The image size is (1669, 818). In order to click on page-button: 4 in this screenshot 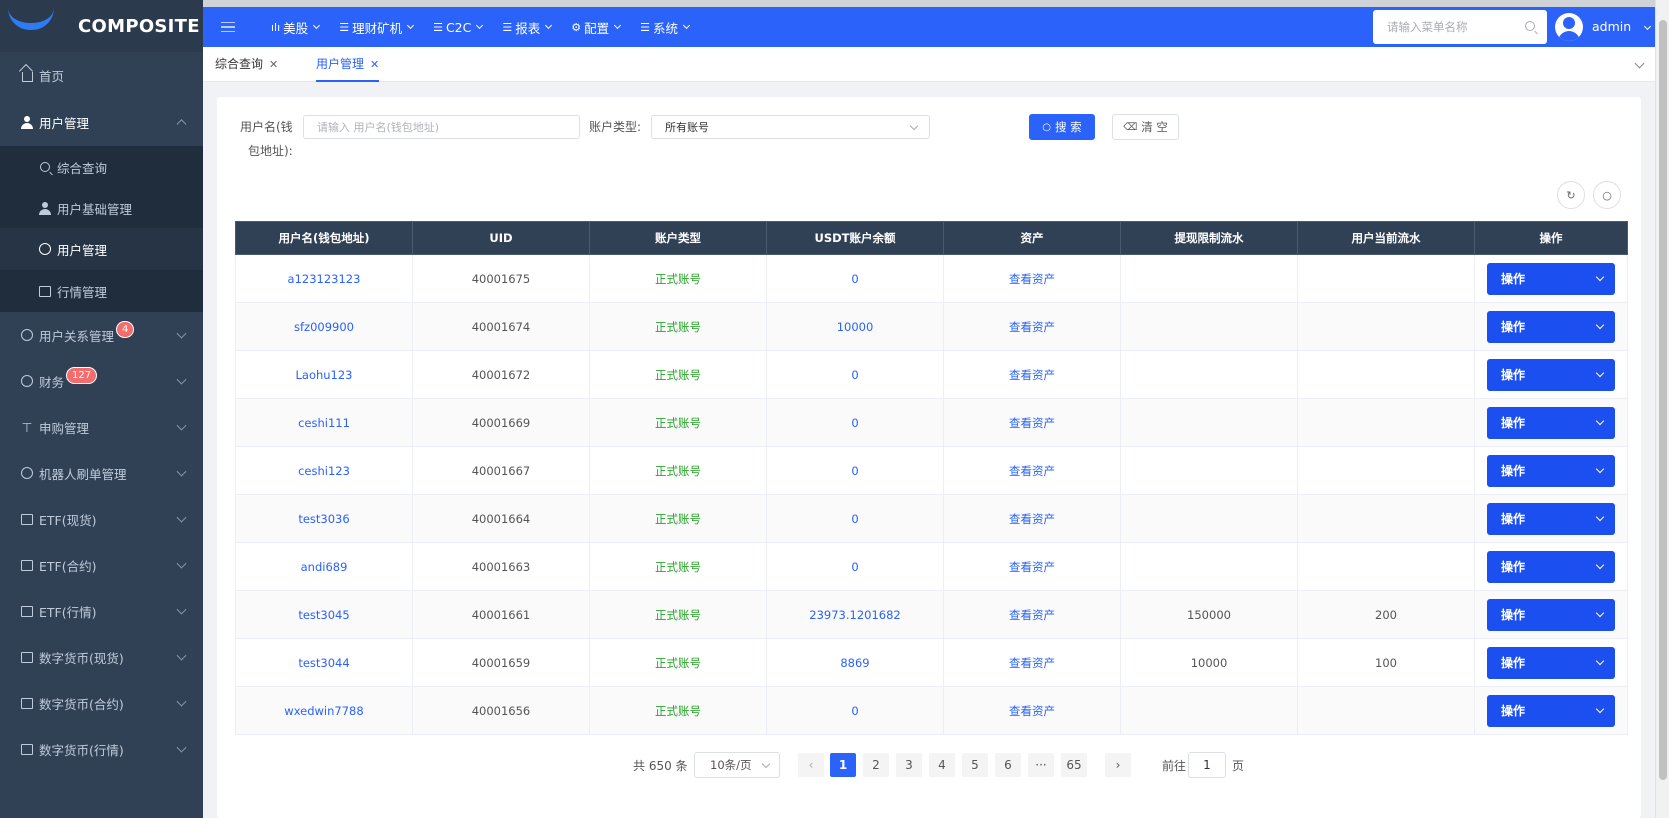, I will do `click(942, 765)`.